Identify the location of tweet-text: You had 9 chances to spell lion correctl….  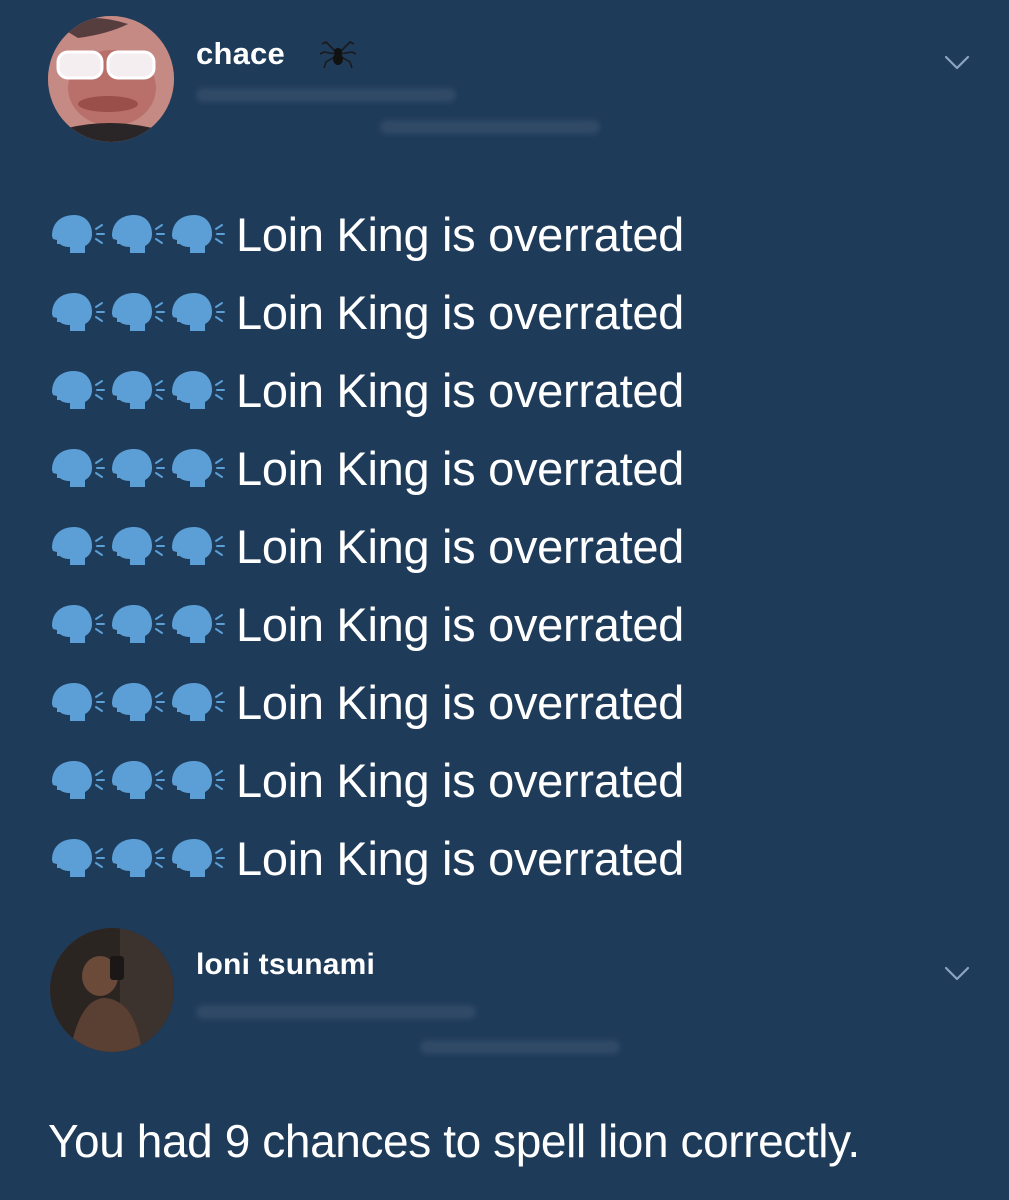
(454, 1141).